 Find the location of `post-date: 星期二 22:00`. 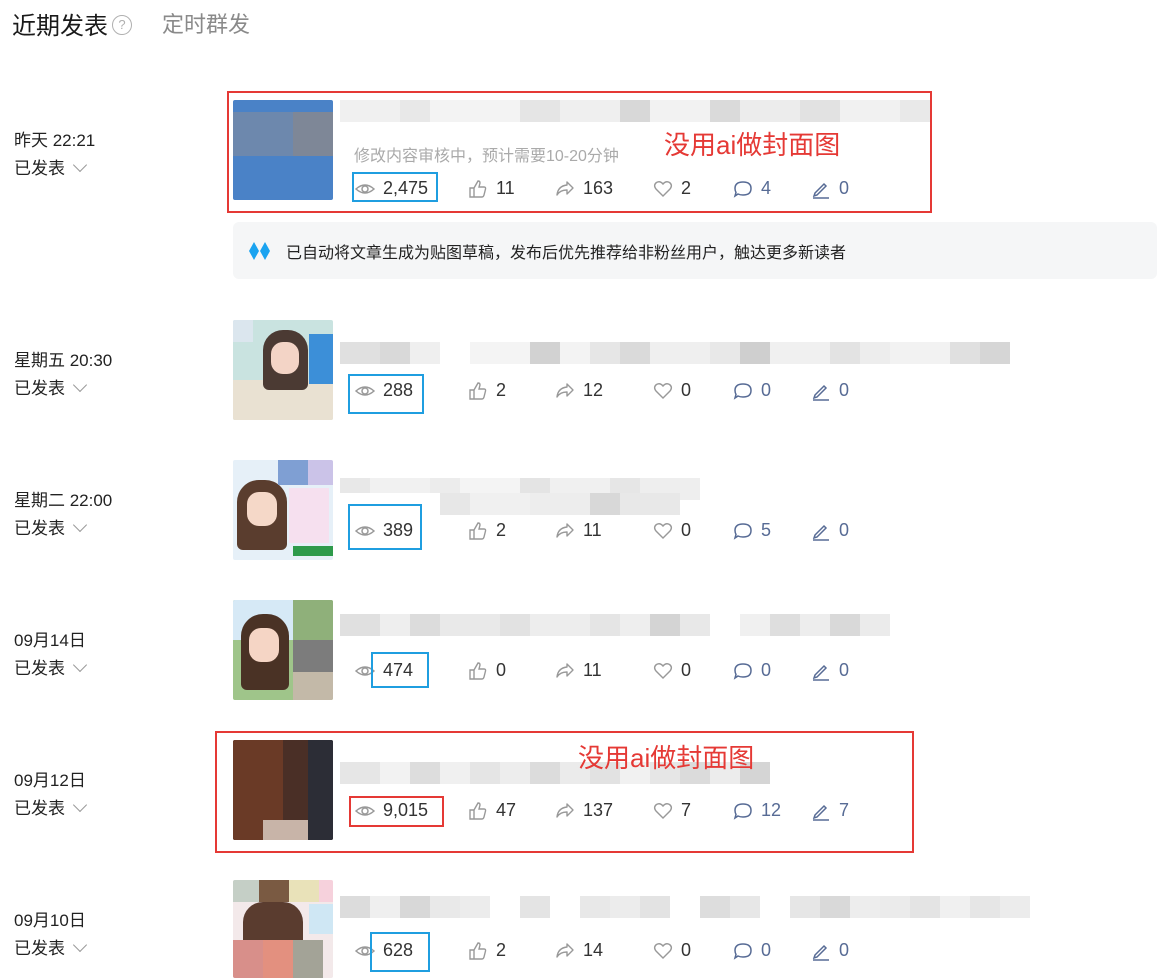

post-date: 星期二 22:00 is located at coordinates (63, 500).